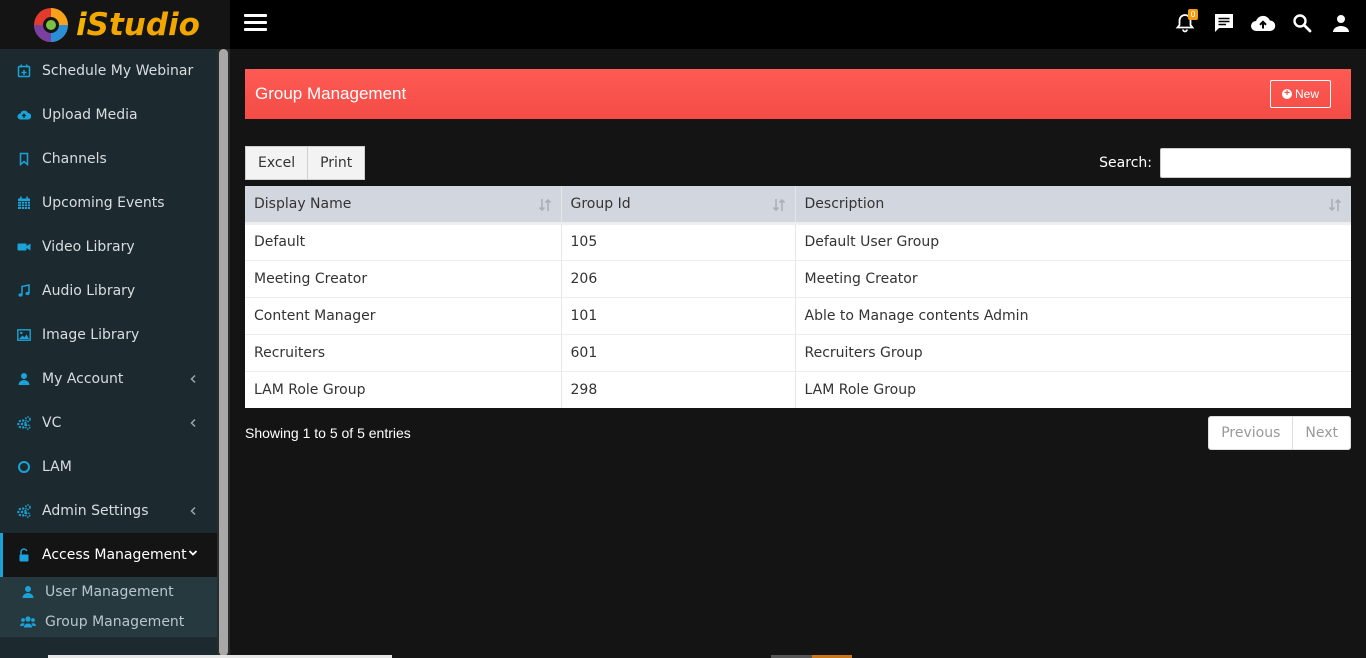 Image resolution: width=1366 pixels, height=658 pixels. What do you see at coordinates (108, 159) in the screenshot?
I see `sidebar-item-channels: Channels` at bounding box center [108, 159].